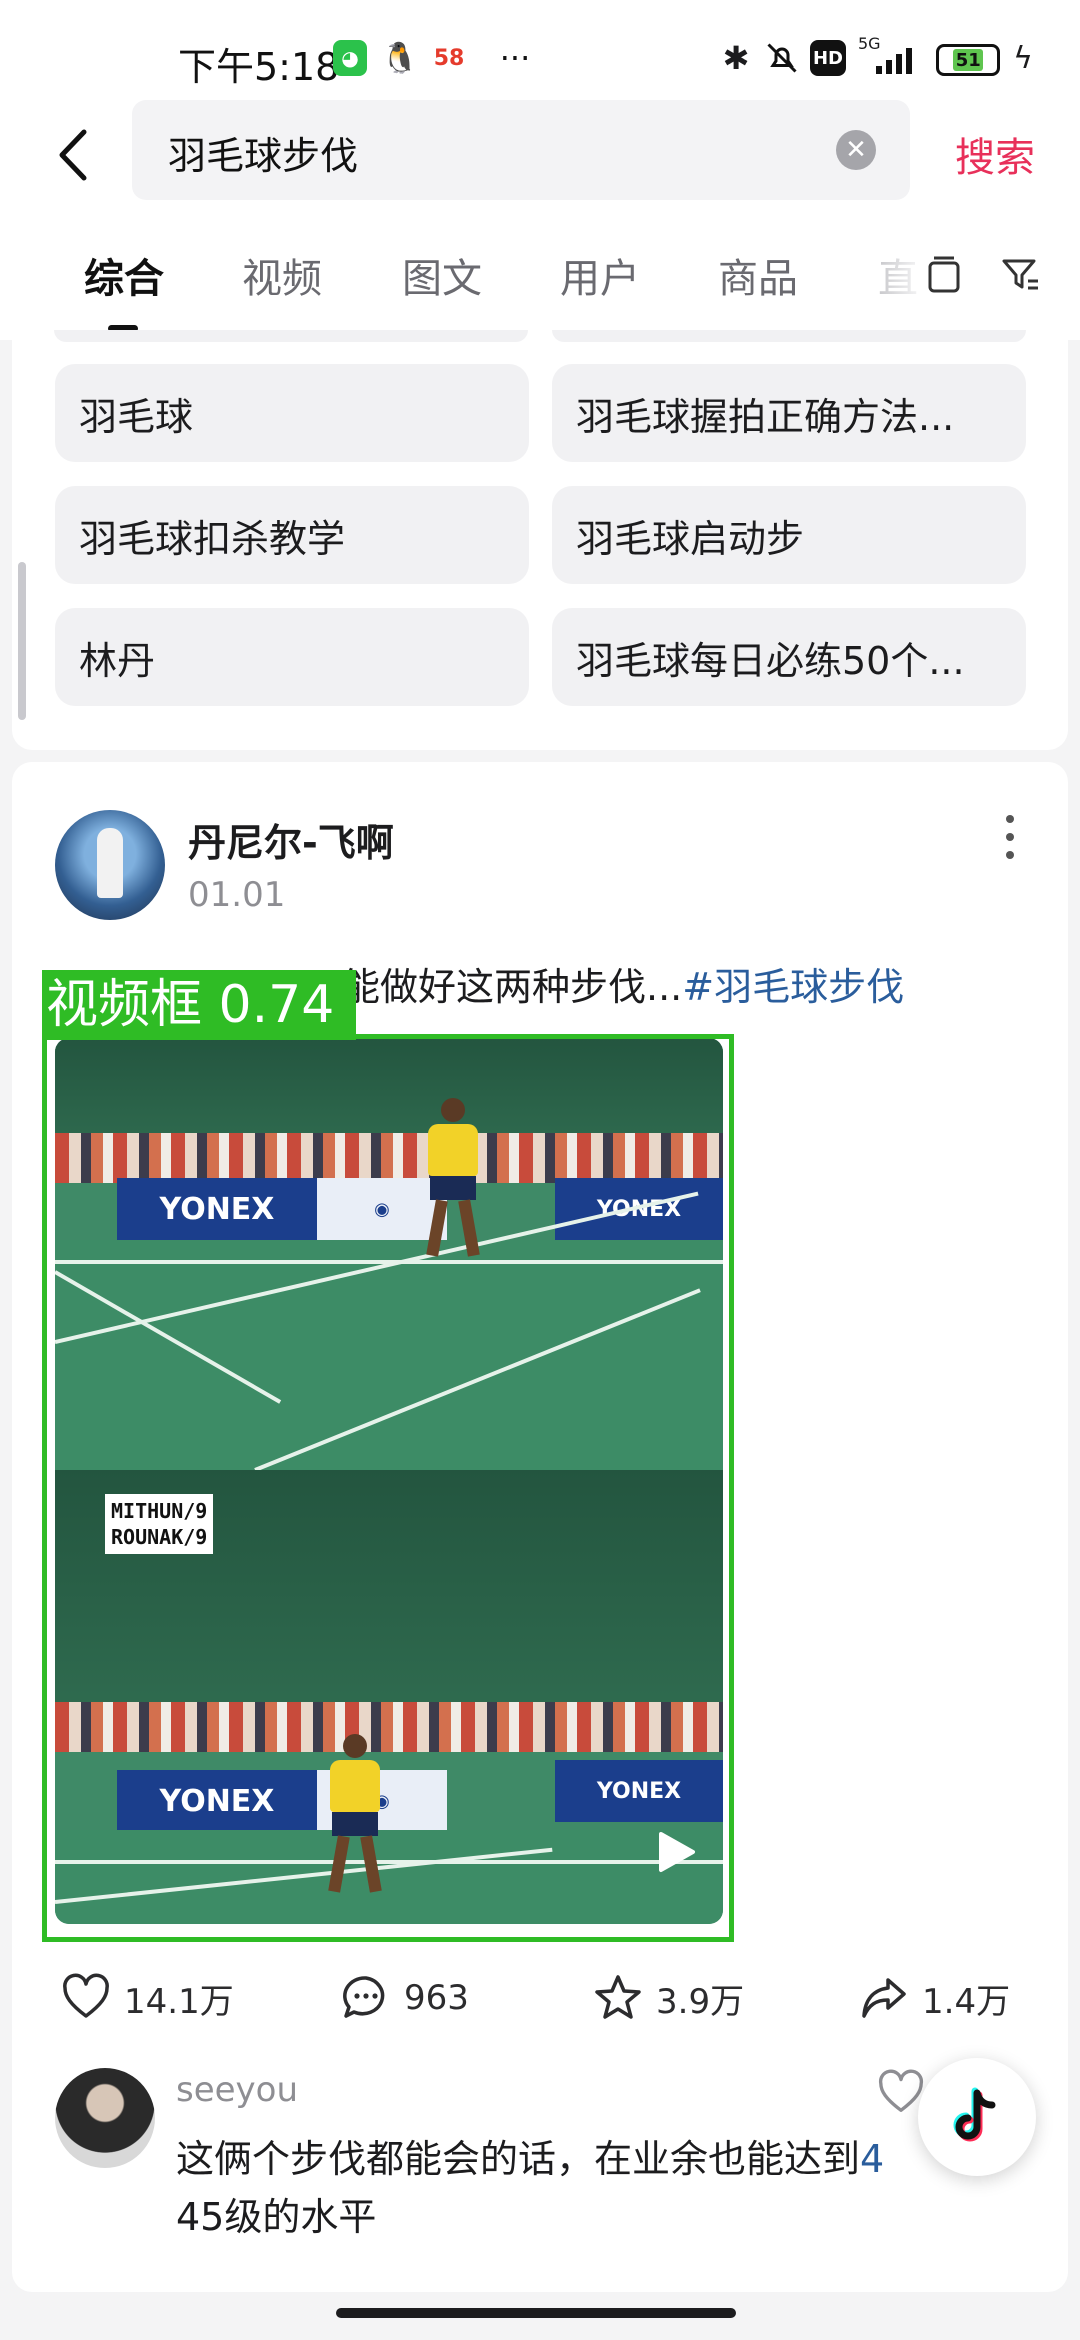  Describe the element at coordinates (124, 275) in the screenshot. I see `tab-general: 综合` at that location.